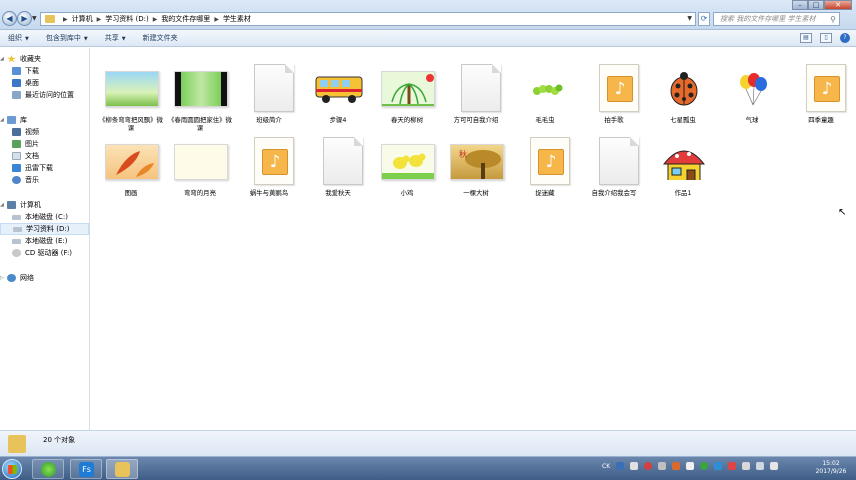  What do you see at coordinates (476, 193) in the screenshot?
I see `file-name: 一棵大树` at bounding box center [476, 193].